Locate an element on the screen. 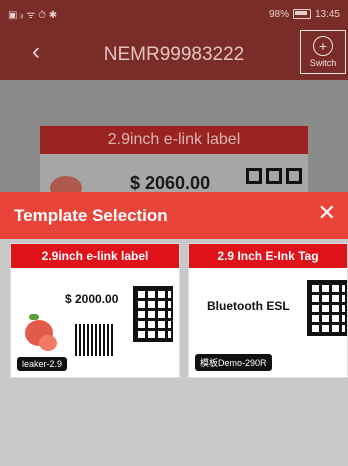  status-icons: ▣ ᵢₗ ᯤ ⏱ ✱ is located at coordinates (33, 15).